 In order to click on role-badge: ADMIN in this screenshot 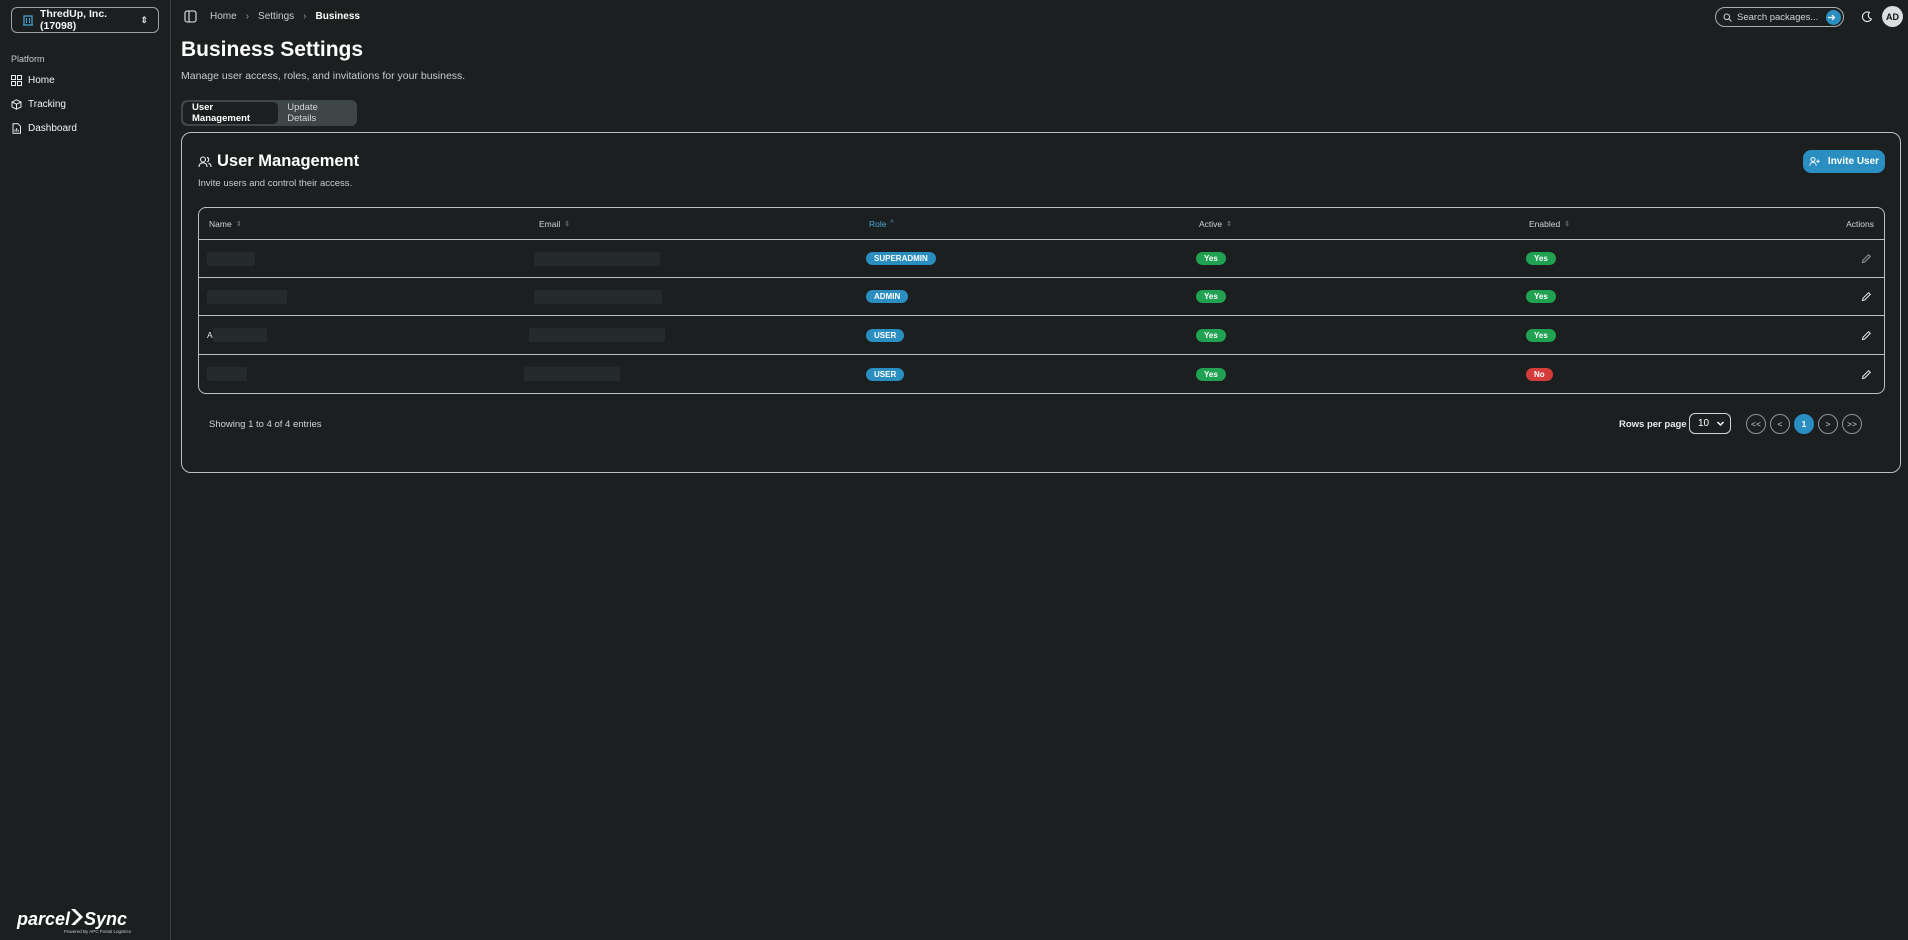, I will do `click(887, 296)`.